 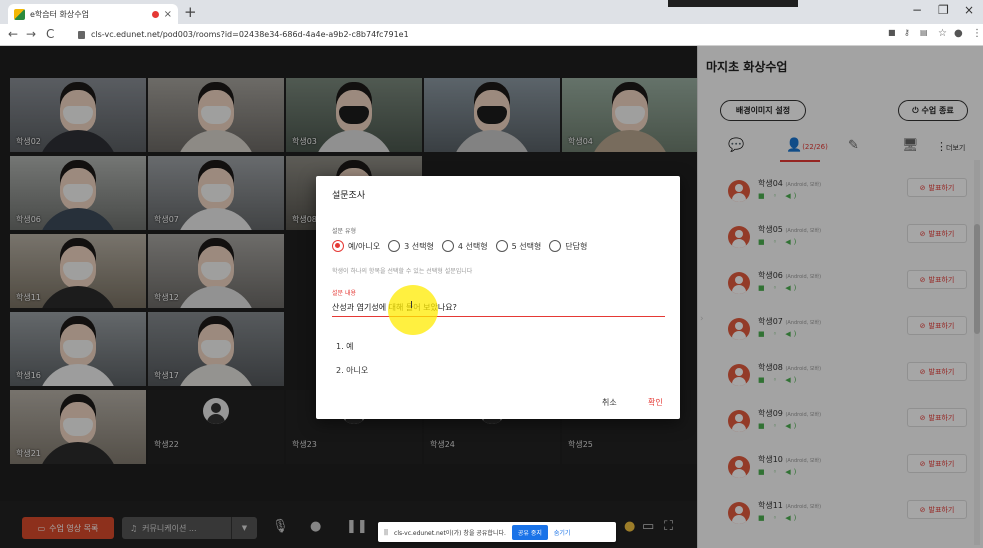 What do you see at coordinates (977, 352) in the screenshot?
I see `scrollbar-track` at bounding box center [977, 352].